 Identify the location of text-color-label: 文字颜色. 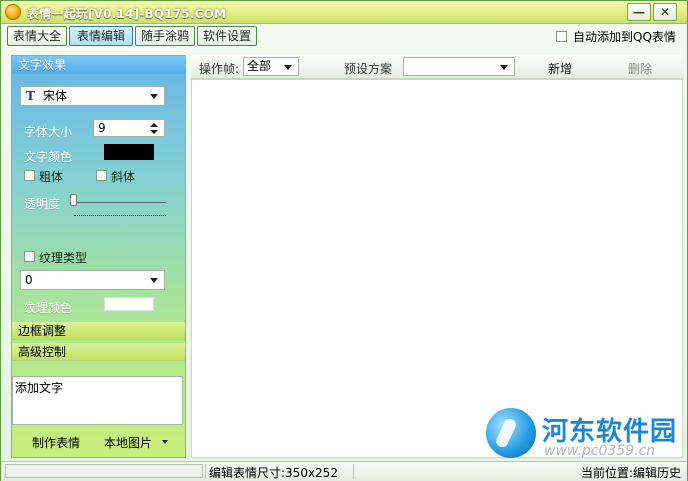
(48, 157).